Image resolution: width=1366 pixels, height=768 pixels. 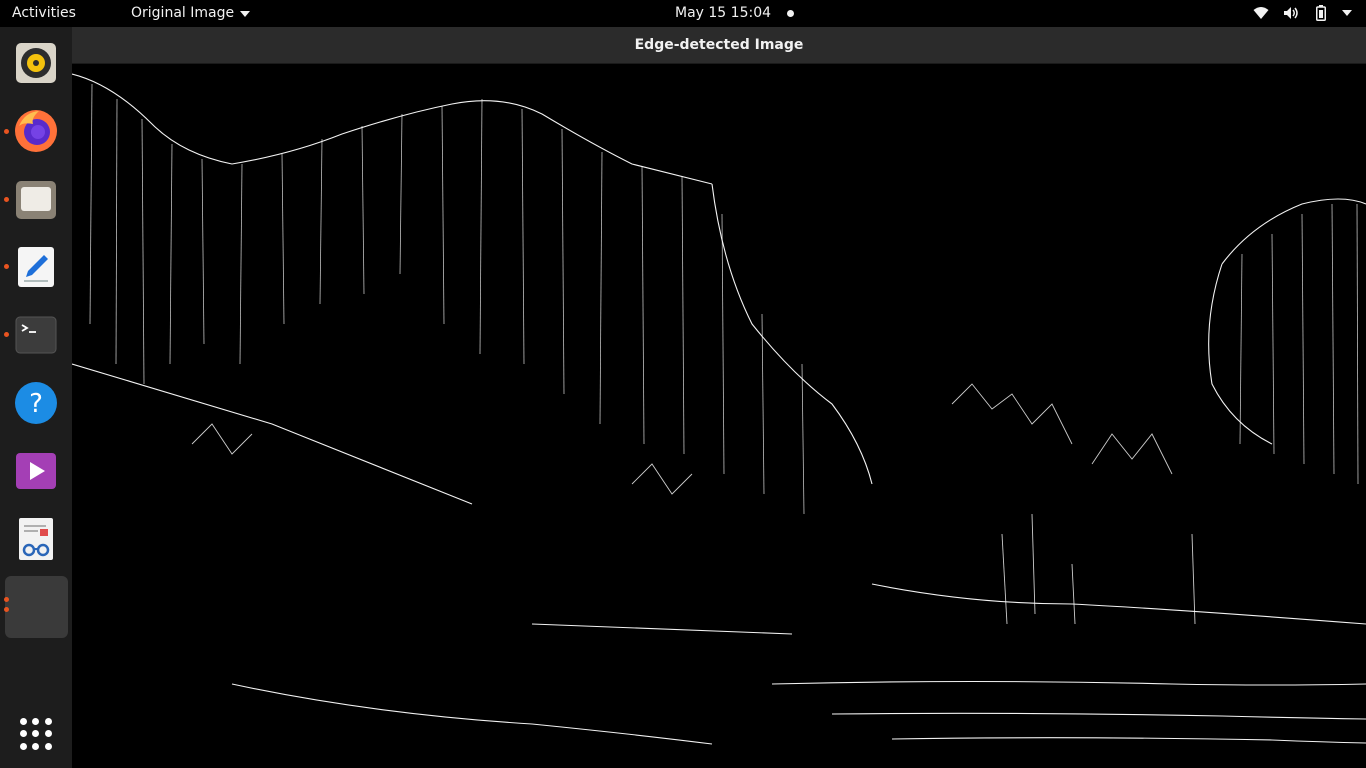 What do you see at coordinates (1321, 13) in the screenshot?
I see `battery-icon` at bounding box center [1321, 13].